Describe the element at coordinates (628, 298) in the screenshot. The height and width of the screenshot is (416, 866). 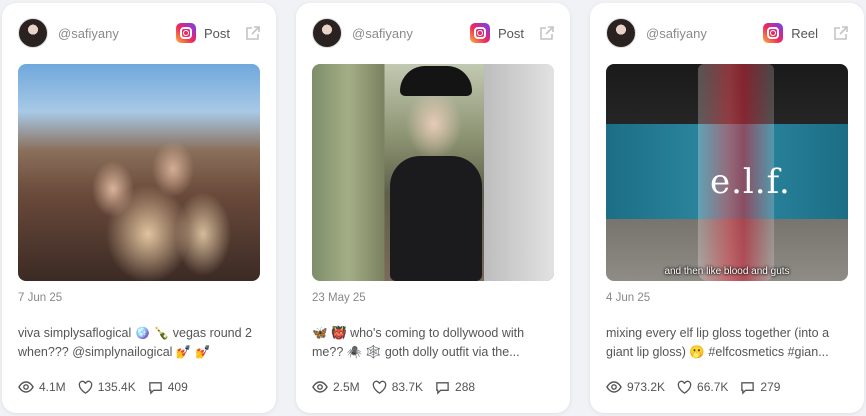
I see `post-date: 4 Jun 25` at that location.